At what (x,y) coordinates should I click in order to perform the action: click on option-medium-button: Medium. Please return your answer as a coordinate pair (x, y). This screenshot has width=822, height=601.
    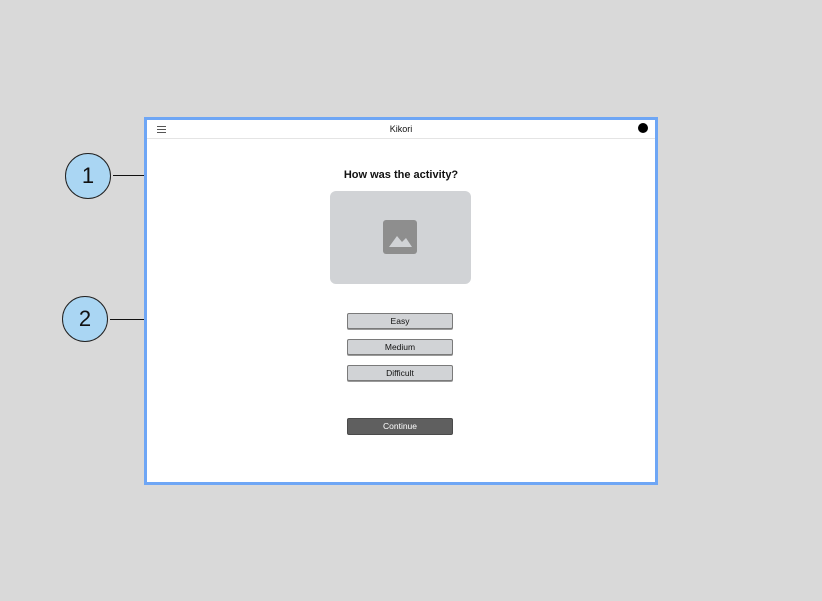
    Looking at the image, I should click on (400, 347).